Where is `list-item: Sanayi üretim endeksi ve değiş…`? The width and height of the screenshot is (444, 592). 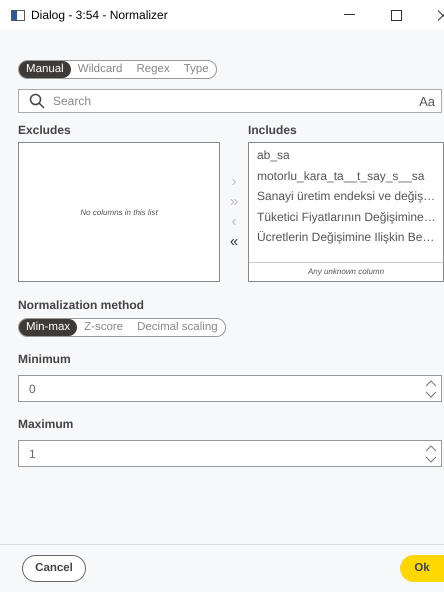 list-item: Sanayi üretim endeksi ve değiş… is located at coordinates (350, 197).